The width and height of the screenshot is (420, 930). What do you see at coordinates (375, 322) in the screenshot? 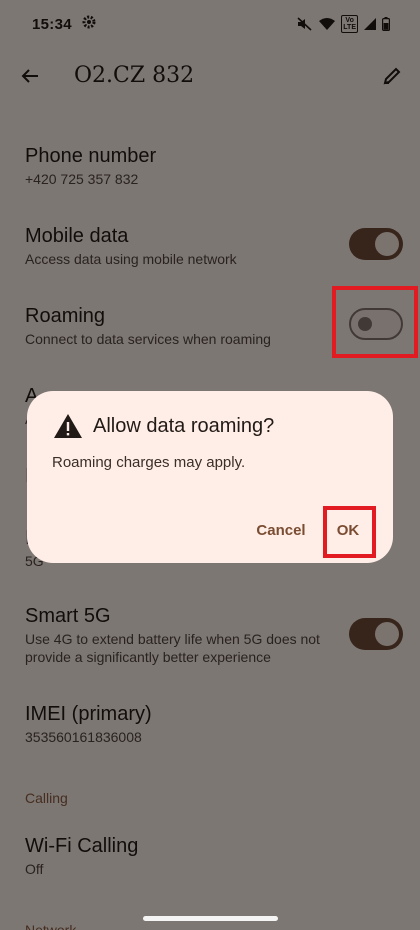
I see `roaming-toggle-highlight` at bounding box center [375, 322].